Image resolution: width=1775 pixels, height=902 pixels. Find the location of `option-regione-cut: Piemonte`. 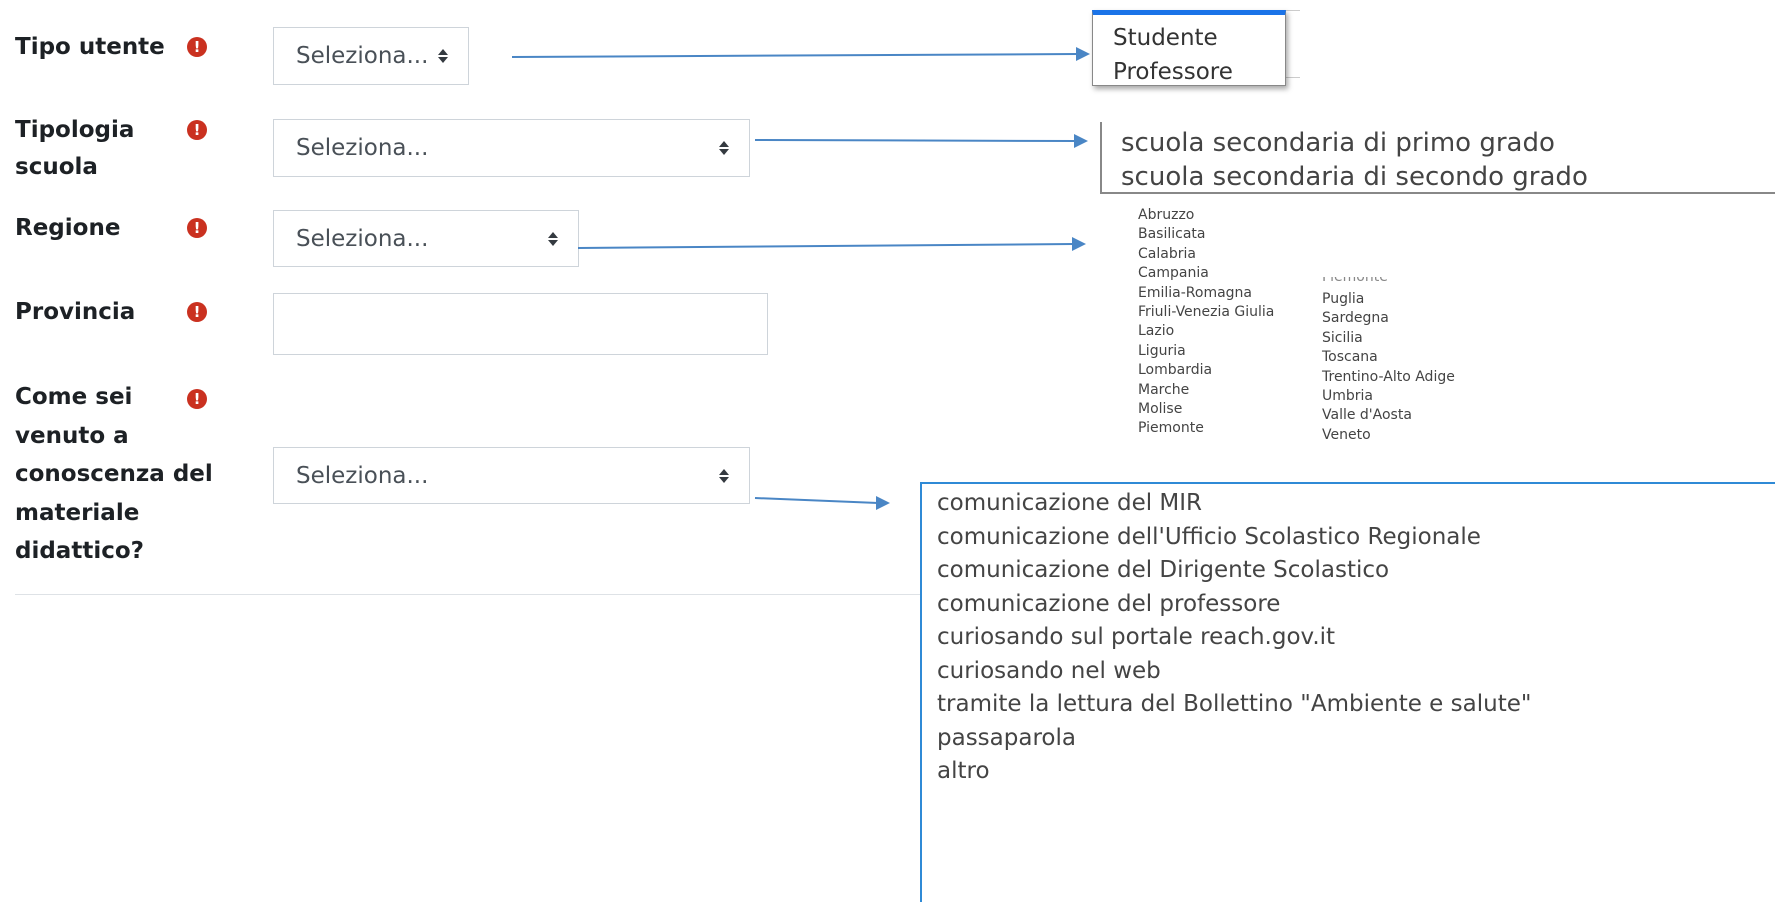

option-regione-cut: Piemonte is located at coordinates (1355, 281).